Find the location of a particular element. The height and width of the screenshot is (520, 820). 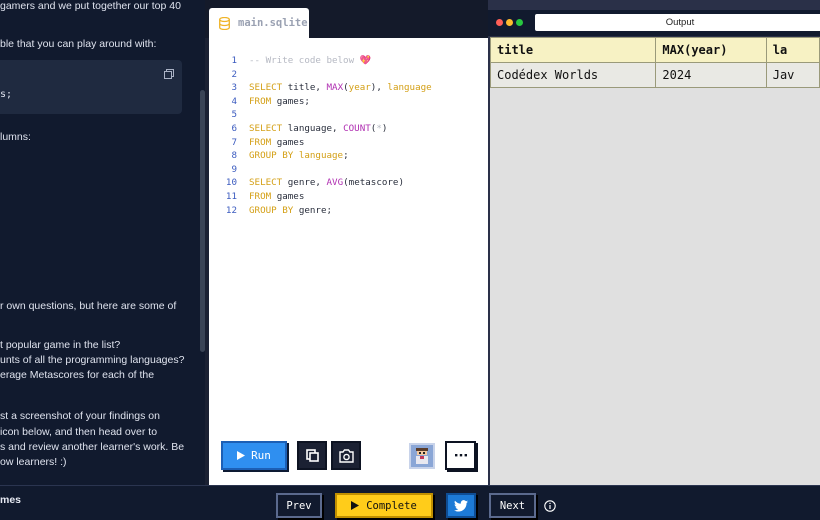

editor-tabbar: main.sqlite is located at coordinates (346, 19).